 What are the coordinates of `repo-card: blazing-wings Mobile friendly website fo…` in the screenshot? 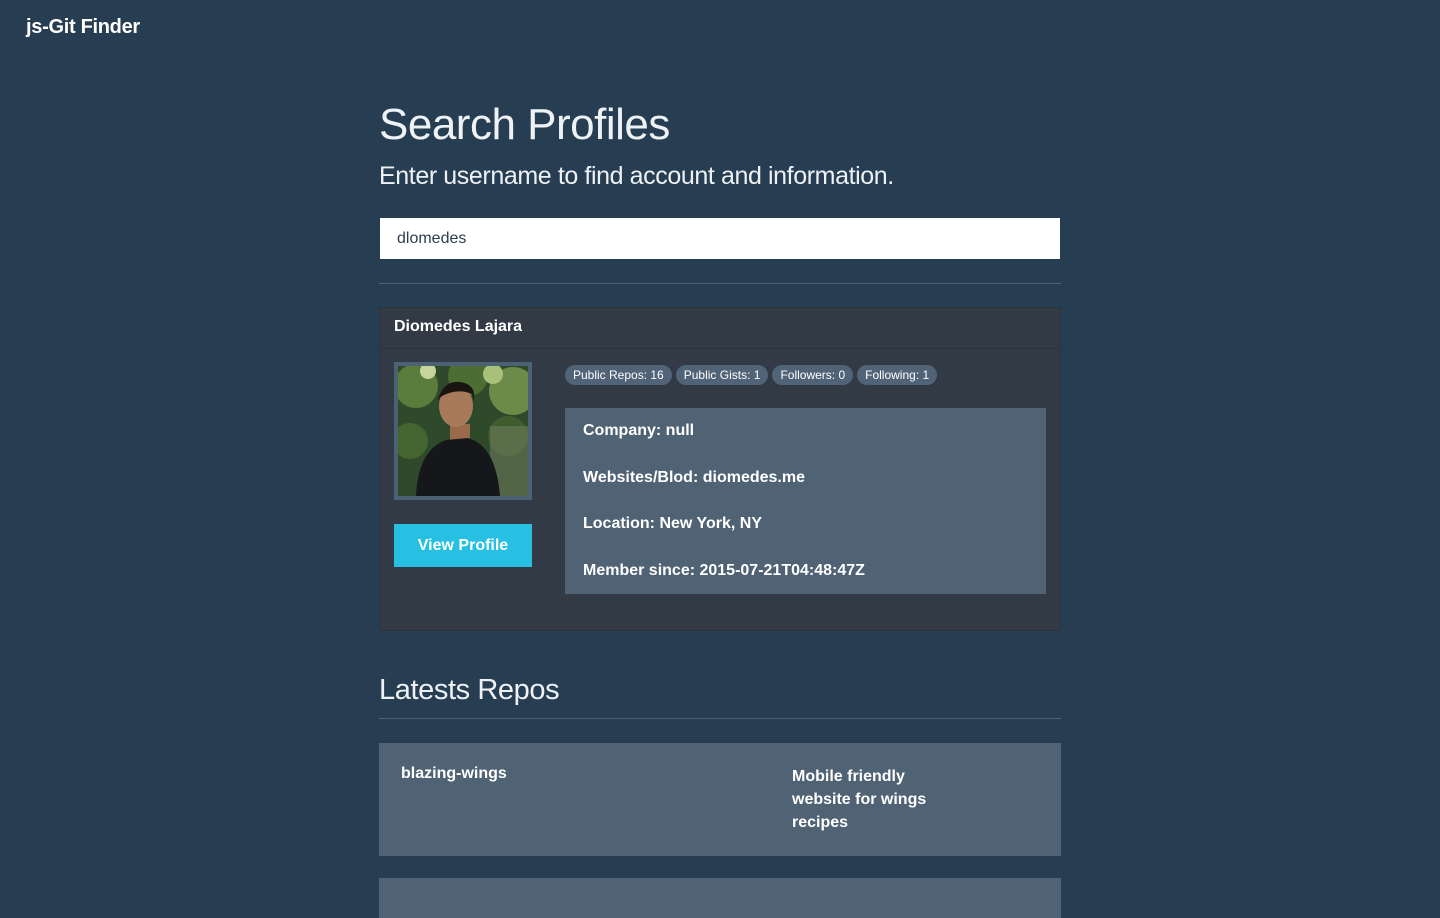 It's located at (720, 799).